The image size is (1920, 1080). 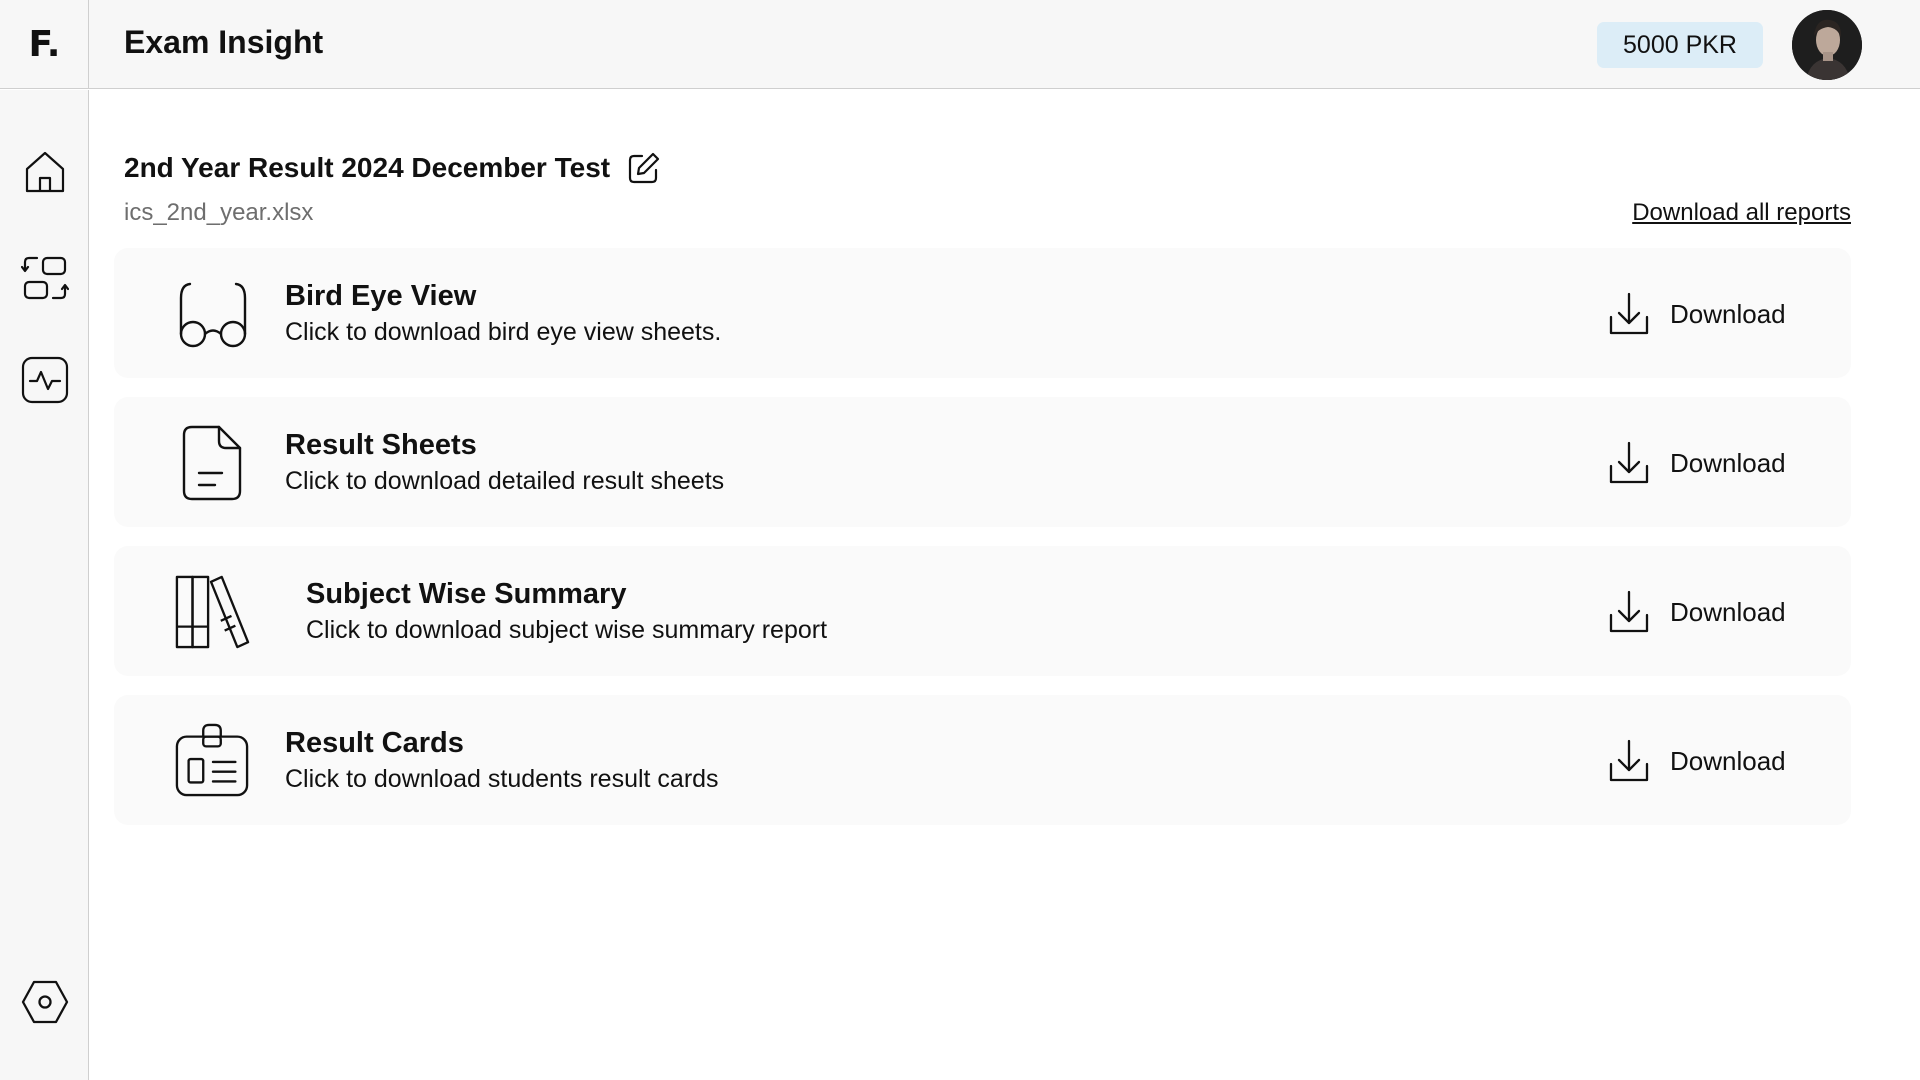 I want to click on switch-layout-icon, so click(x=45, y=278).